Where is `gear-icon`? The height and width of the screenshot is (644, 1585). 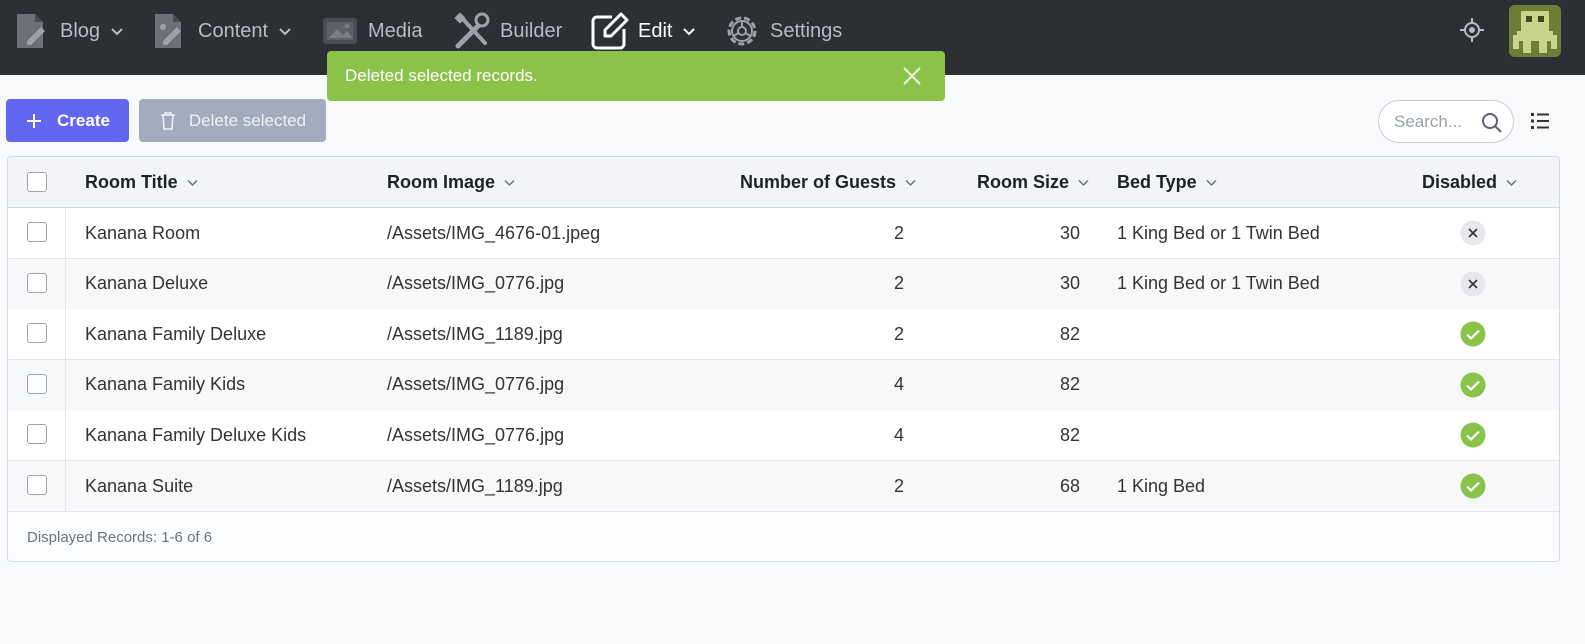
gear-icon is located at coordinates (742, 31).